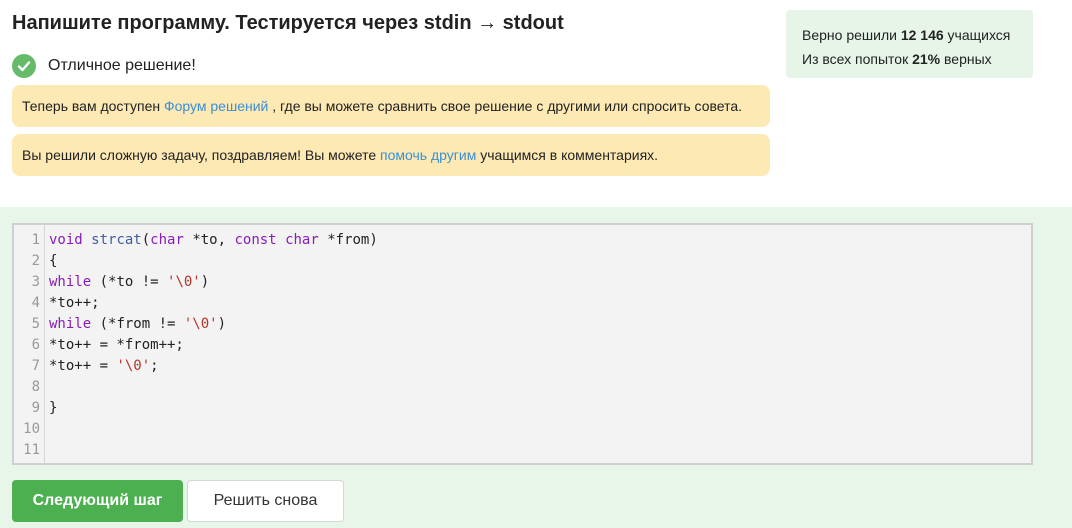 The height and width of the screenshot is (528, 1072). What do you see at coordinates (213, 261) in the screenshot?
I see `code-line: {` at bounding box center [213, 261].